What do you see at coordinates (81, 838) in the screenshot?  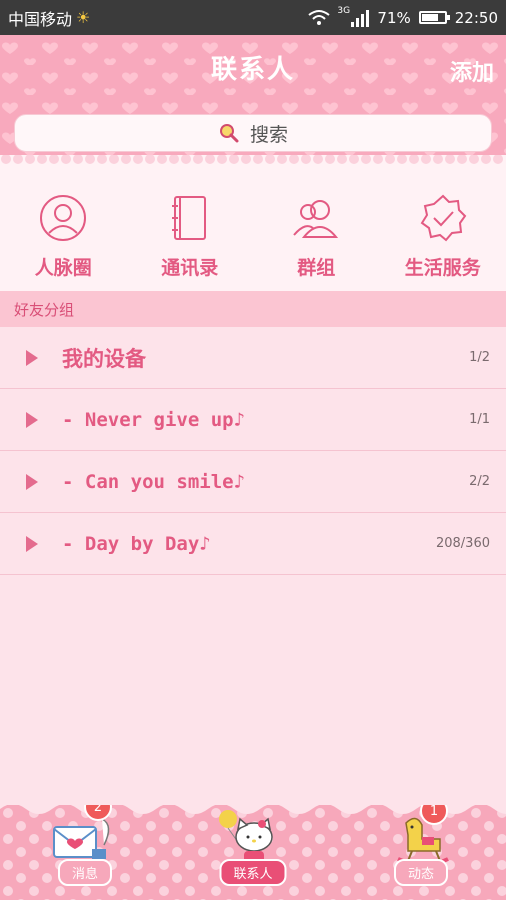 I see `envelope-icon` at bounding box center [81, 838].